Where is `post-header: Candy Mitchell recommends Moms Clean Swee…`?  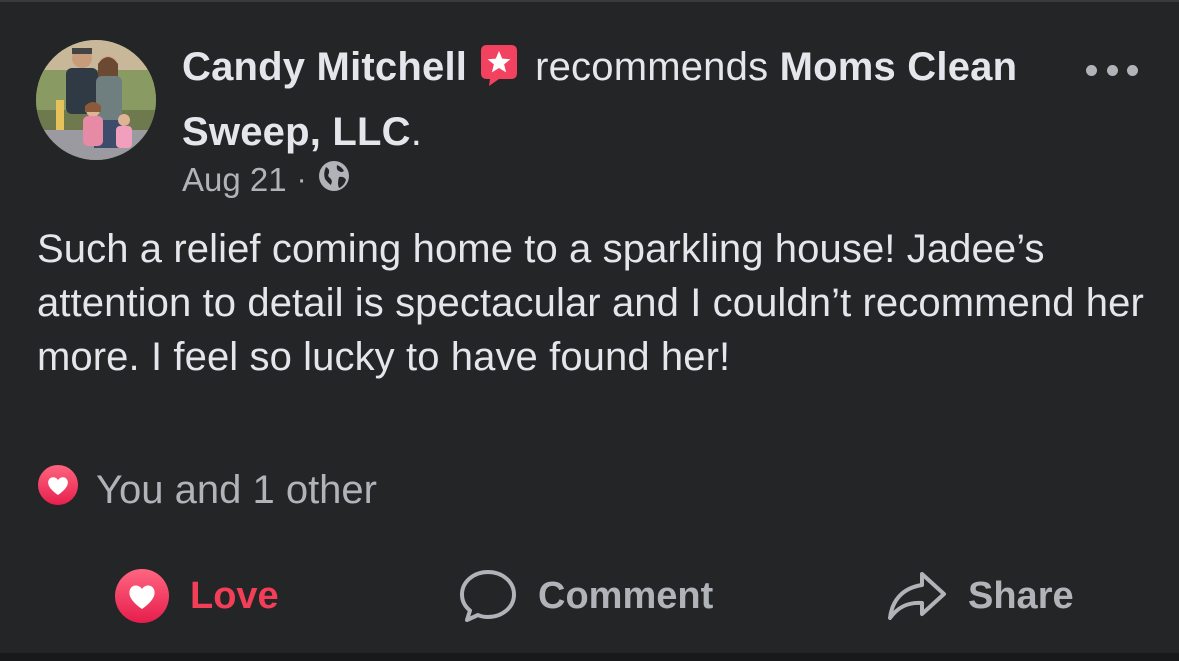
post-header: Candy Mitchell recommends Moms Clean Swee… is located at coordinates (602, 99).